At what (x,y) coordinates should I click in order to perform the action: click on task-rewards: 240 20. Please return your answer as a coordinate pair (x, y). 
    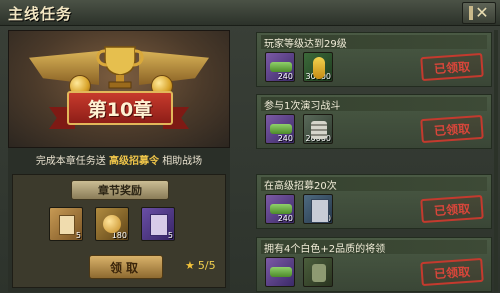
    Looking at the image, I should click on (299, 209).